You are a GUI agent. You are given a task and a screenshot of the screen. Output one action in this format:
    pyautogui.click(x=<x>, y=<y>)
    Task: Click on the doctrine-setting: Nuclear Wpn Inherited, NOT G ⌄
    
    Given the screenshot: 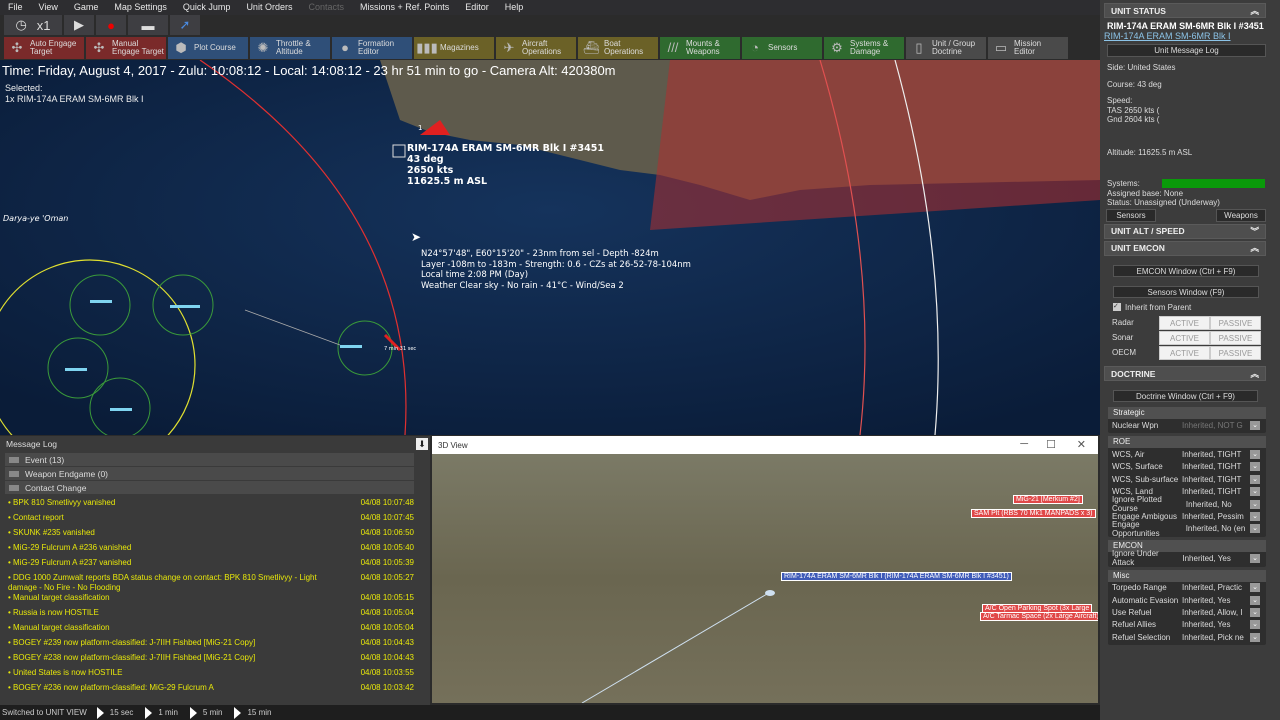 What is the action you would take?
    pyautogui.click(x=1187, y=425)
    